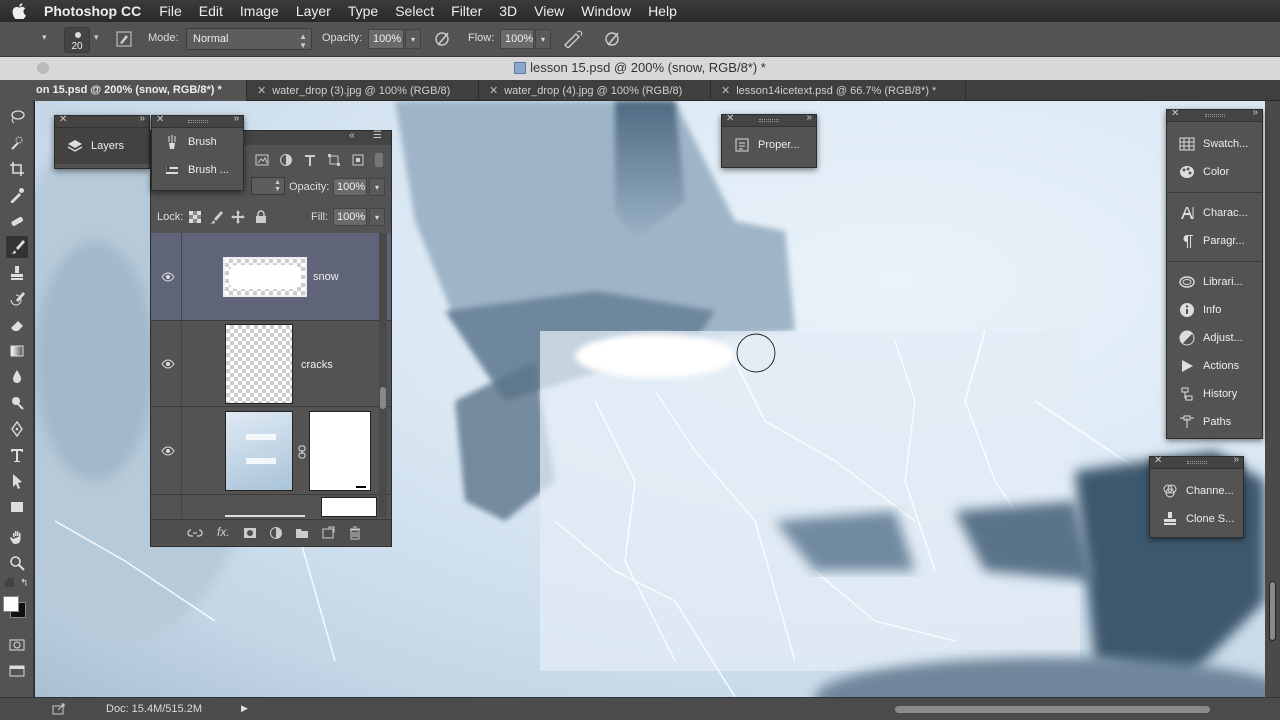 The image size is (1280, 720). I want to click on filter-smart-object-icon, so click(358, 160).